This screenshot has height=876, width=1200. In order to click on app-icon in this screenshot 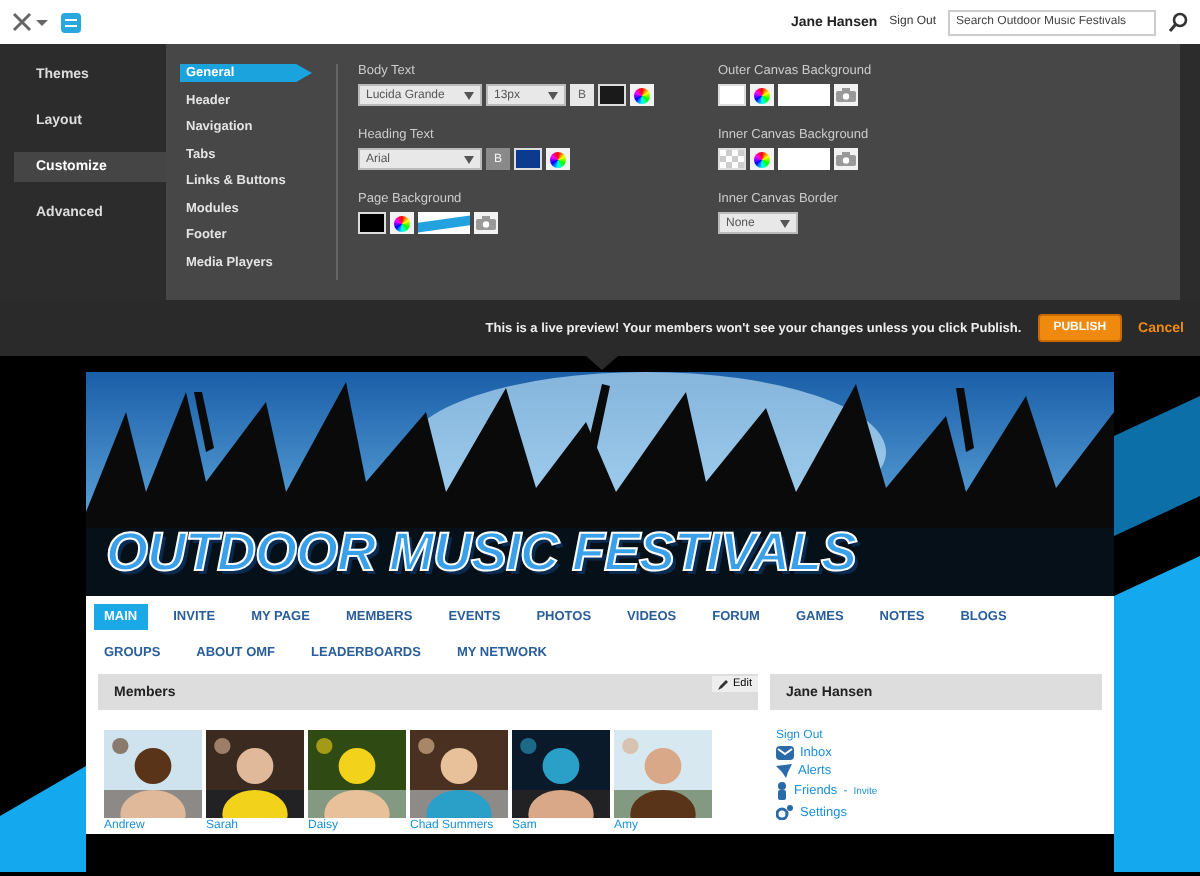, I will do `click(71, 22)`.